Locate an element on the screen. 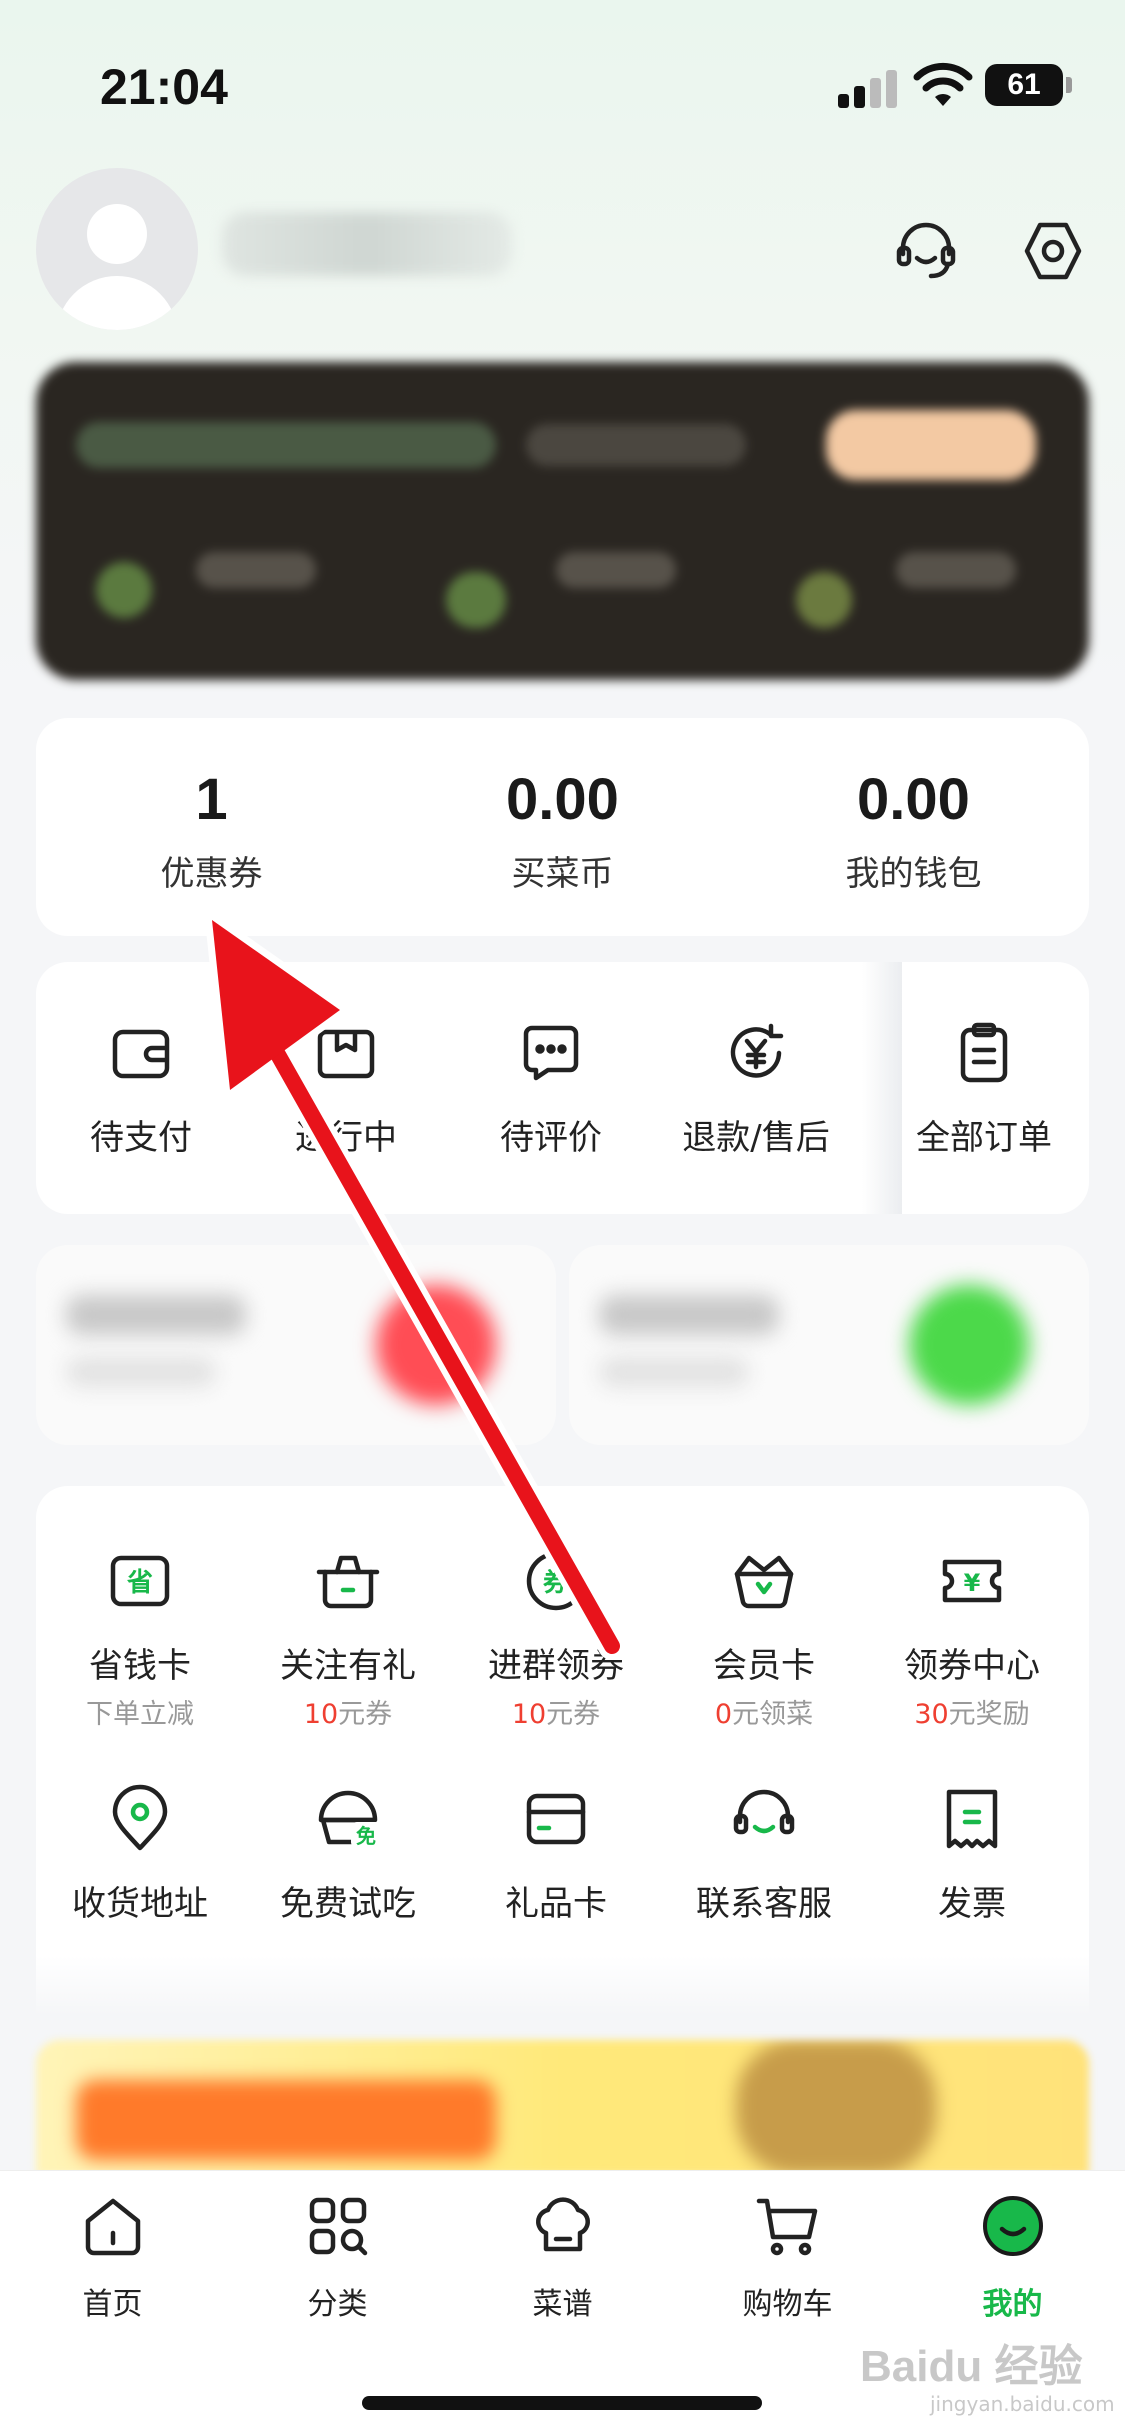 The image size is (1125, 2436). group-coupon-icon: 券 is located at coordinates (556, 1581).